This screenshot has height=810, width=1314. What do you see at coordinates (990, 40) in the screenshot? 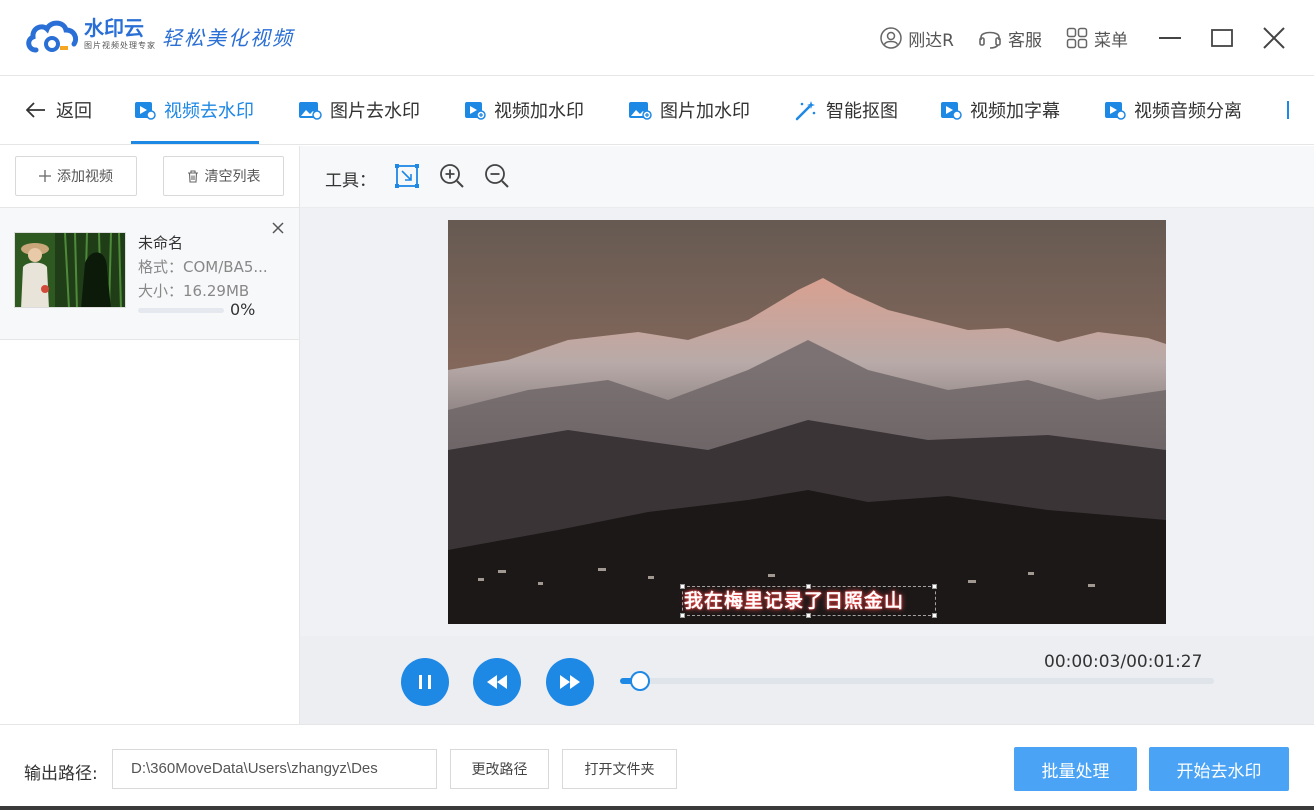
I see `headset-icon` at bounding box center [990, 40].